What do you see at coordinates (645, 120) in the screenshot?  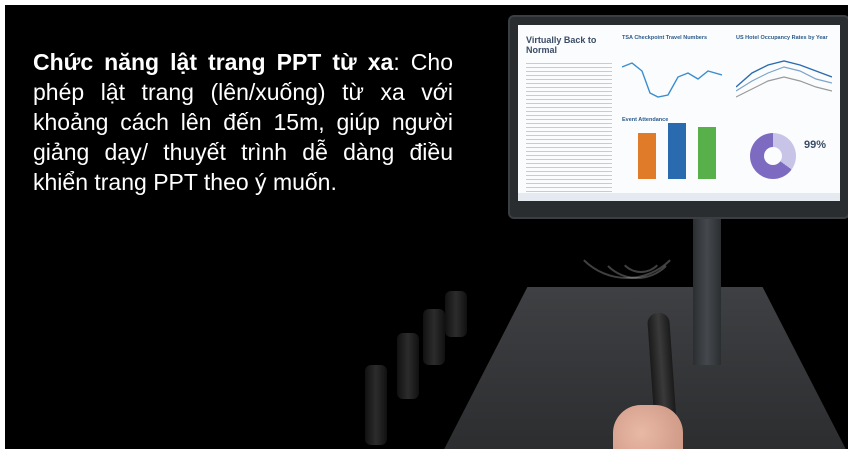 I see `event-panel-title: Event Attendance` at bounding box center [645, 120].